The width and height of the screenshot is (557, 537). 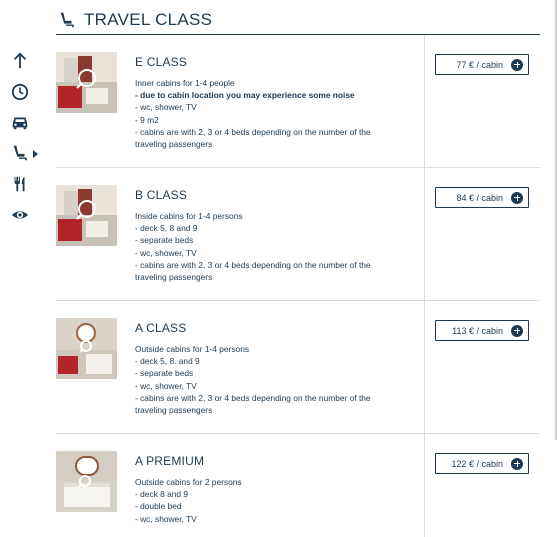 I want to click on arrow-up-icon, so click(x=20, y=60).